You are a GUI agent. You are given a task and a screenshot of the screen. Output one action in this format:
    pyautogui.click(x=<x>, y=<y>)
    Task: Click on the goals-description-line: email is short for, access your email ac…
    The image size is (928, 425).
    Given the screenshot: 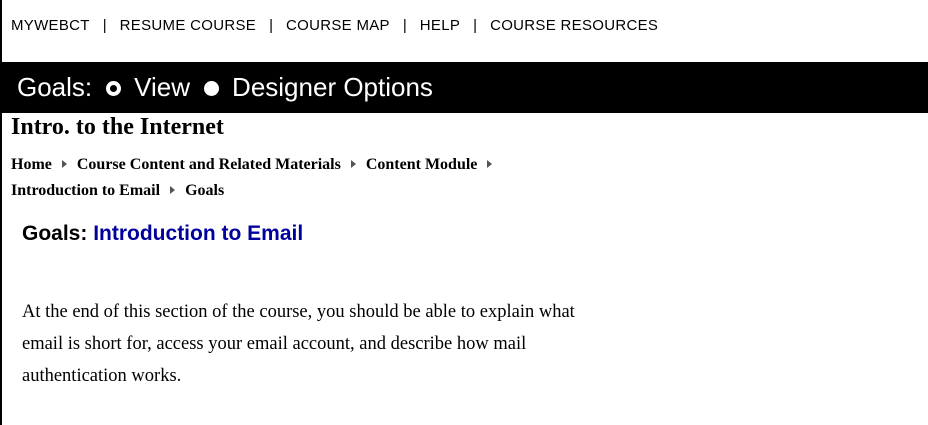 What is the action you would take?
    pyautogui.click(x=274, y=344)
    